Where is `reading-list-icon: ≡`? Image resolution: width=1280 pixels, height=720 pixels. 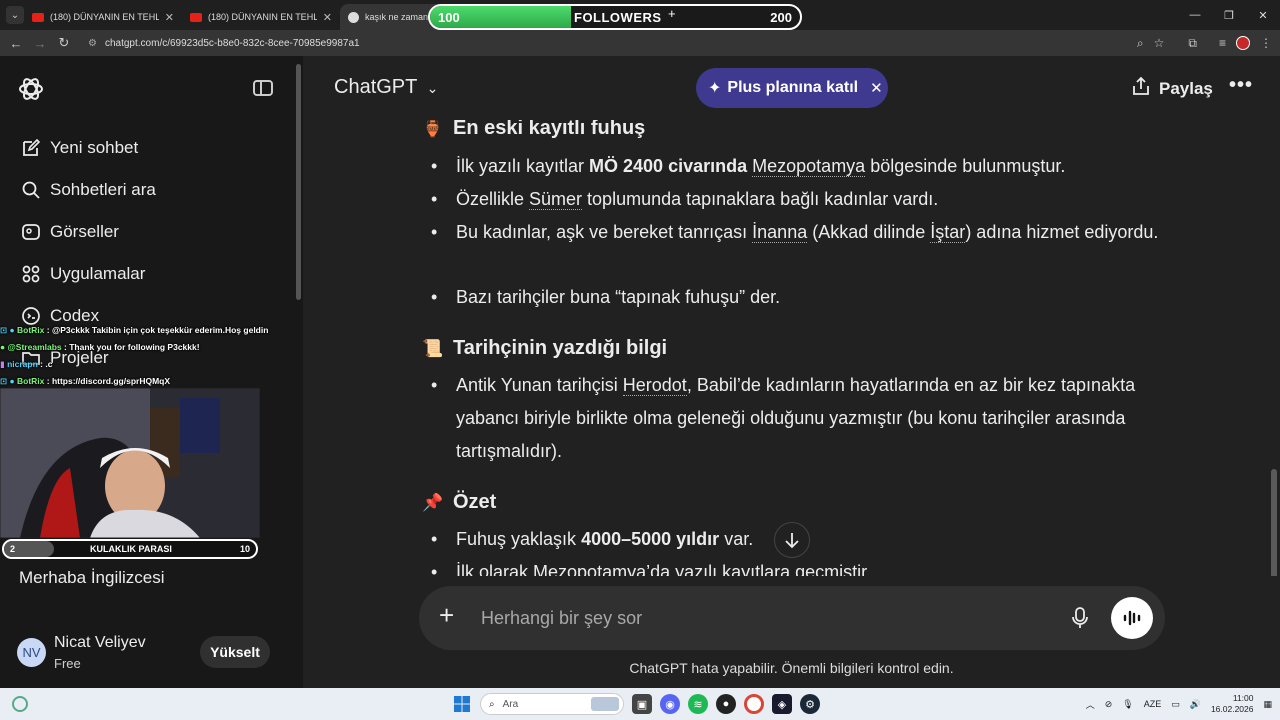 reading-list-icon: ≡ is located at coordinates (1222, 43).